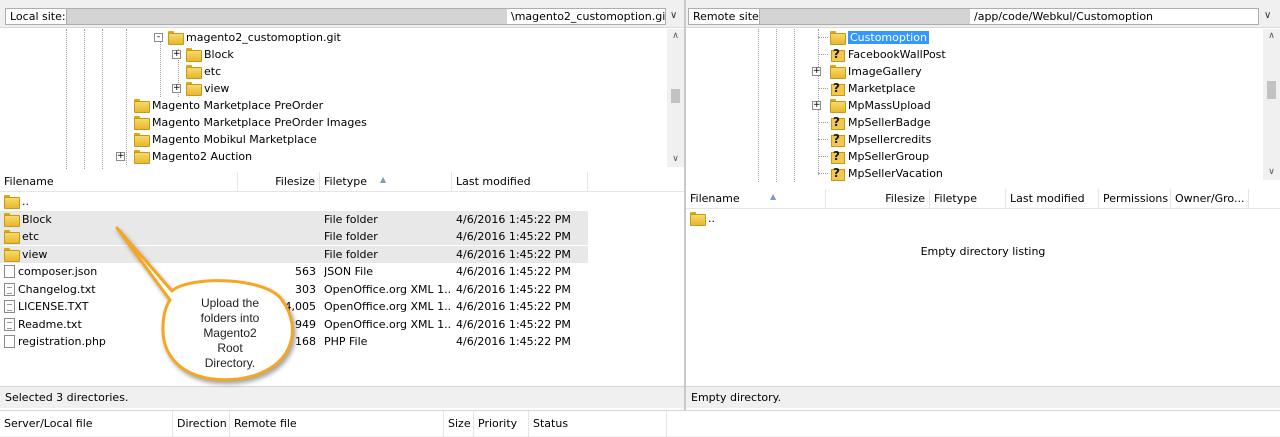  I want to click on file-type-cell: PHP File, so click(346, 341).